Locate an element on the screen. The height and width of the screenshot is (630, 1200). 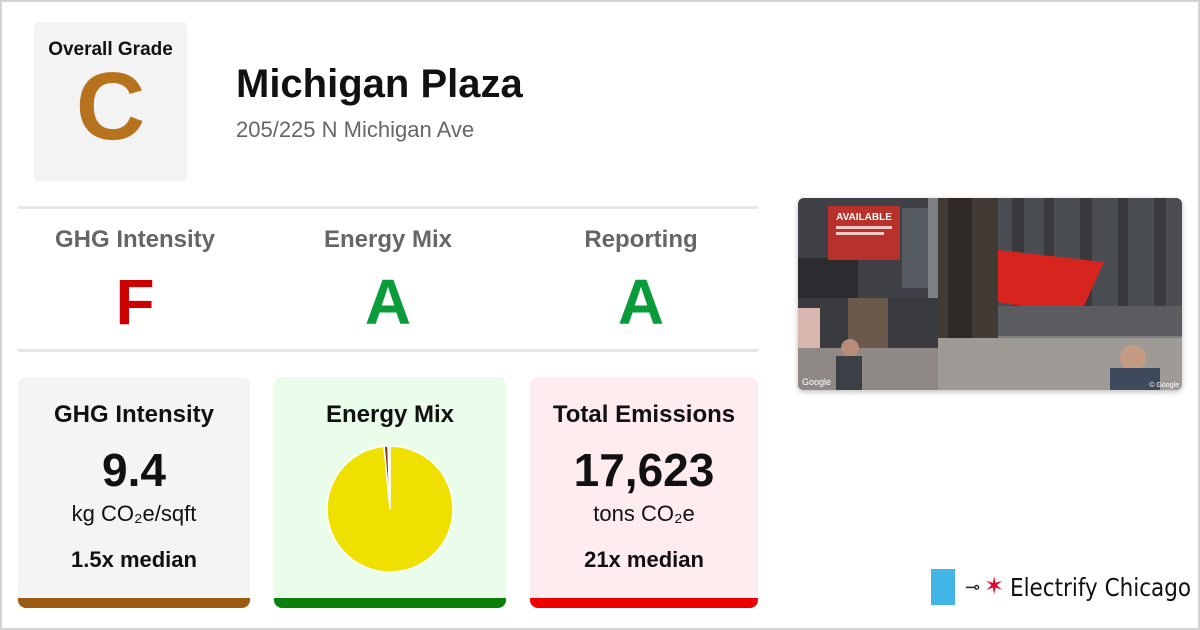
grade-value: F is located at coordinates (135, 302).